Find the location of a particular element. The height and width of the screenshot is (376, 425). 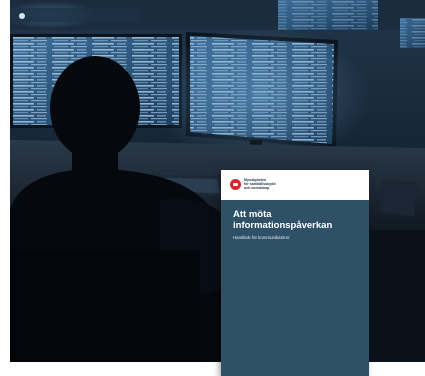

msb-logo-icon is located at coordinates (235, 184).